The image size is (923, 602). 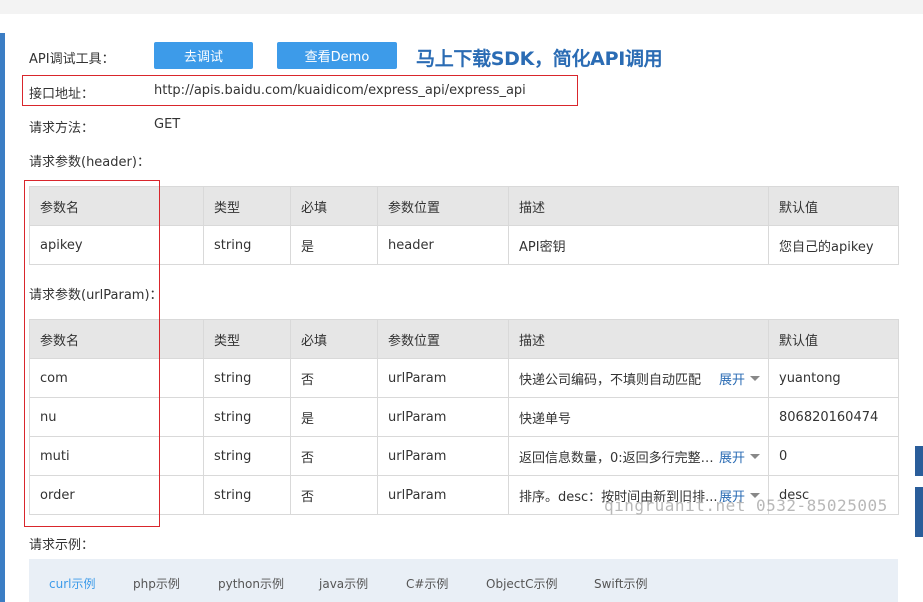 I want to click on table-row: nu string 是 urlParam 快递单号 806820160474, so click(x=464, y=417).